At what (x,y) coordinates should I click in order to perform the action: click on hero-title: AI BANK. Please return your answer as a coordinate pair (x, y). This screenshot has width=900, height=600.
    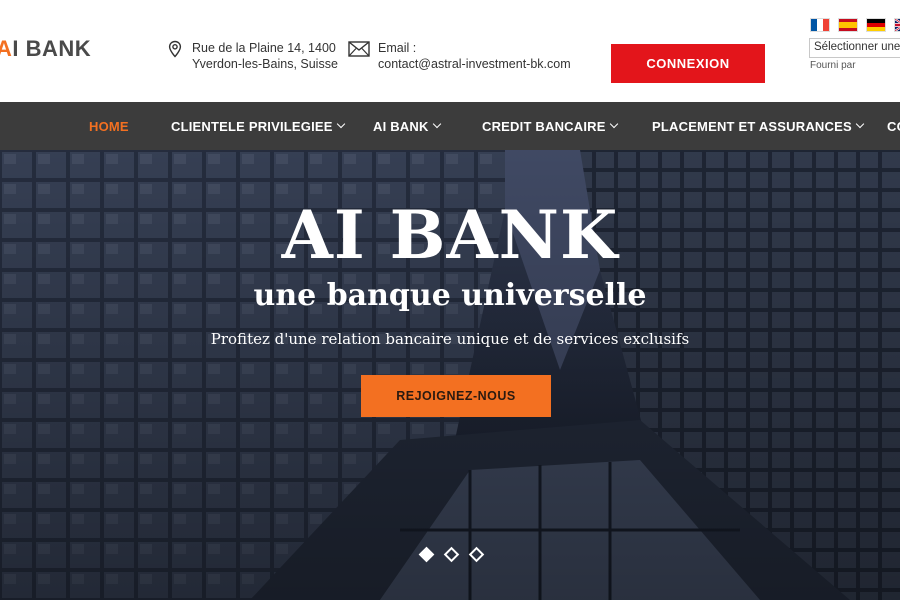
    Looking at the image, I should click on (450, 235).